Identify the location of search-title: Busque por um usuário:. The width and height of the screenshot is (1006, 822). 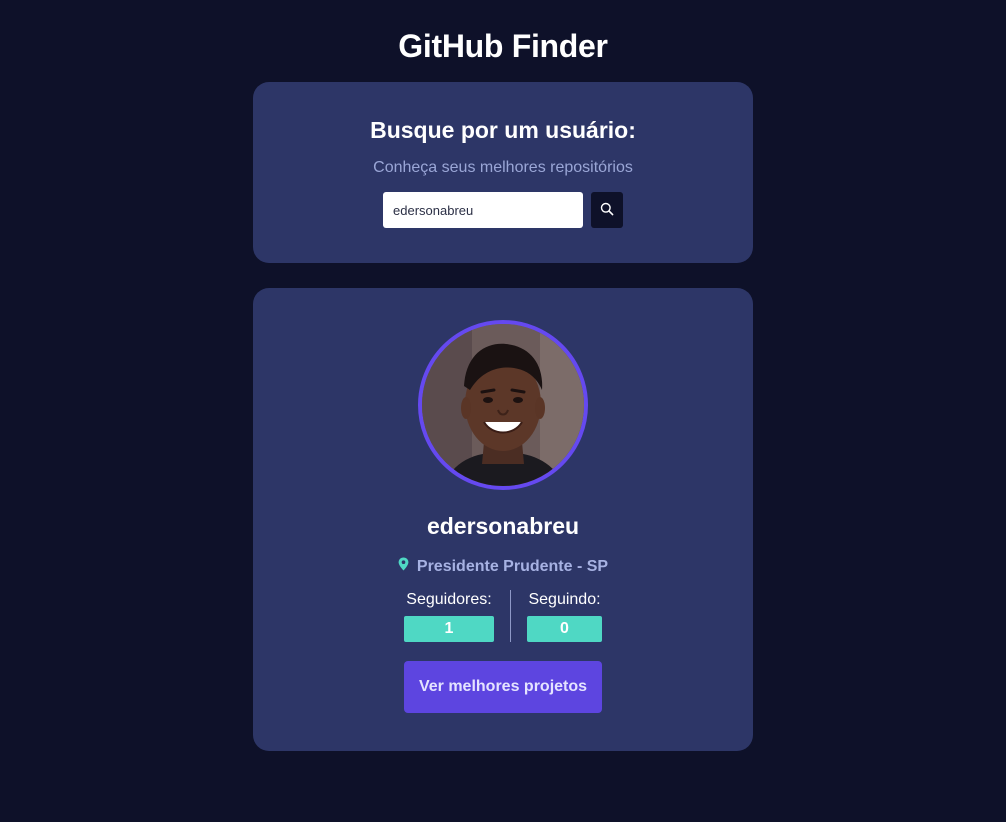
(503, 130).